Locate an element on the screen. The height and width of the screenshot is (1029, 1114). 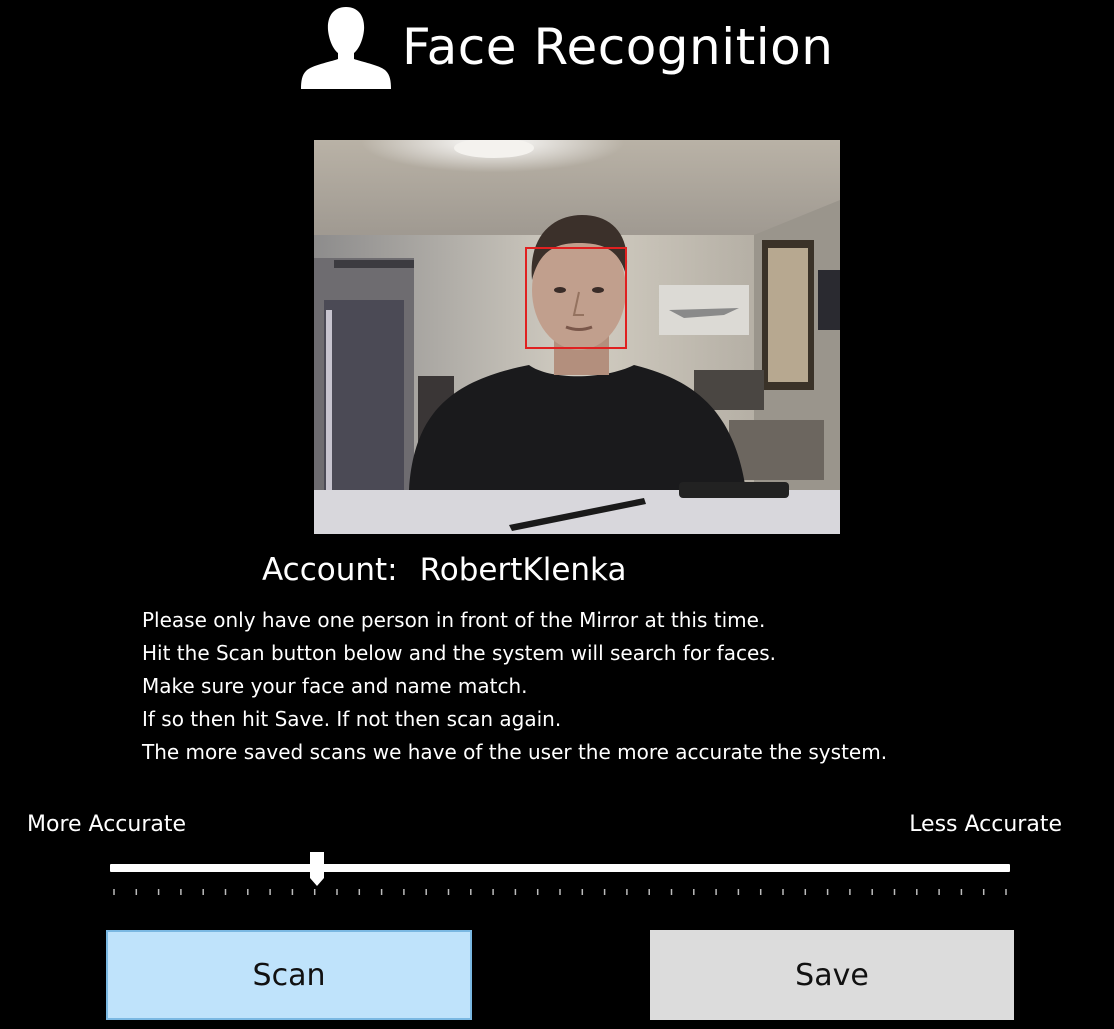
slider-thumb is located at coordinates (317, 869).